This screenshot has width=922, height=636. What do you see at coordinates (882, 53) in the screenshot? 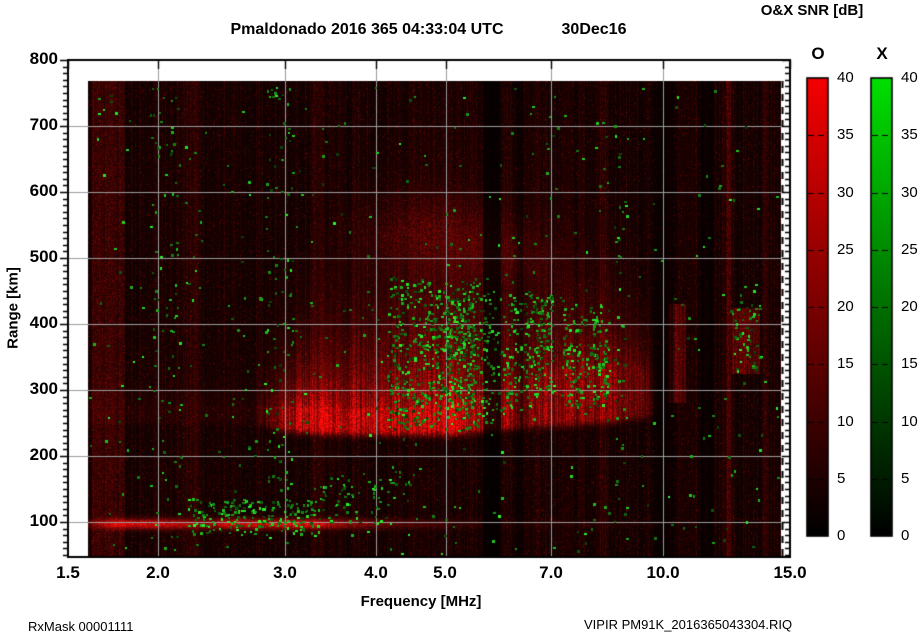
I see `x-colorbar-header: X` at bounding box center [882, 53].